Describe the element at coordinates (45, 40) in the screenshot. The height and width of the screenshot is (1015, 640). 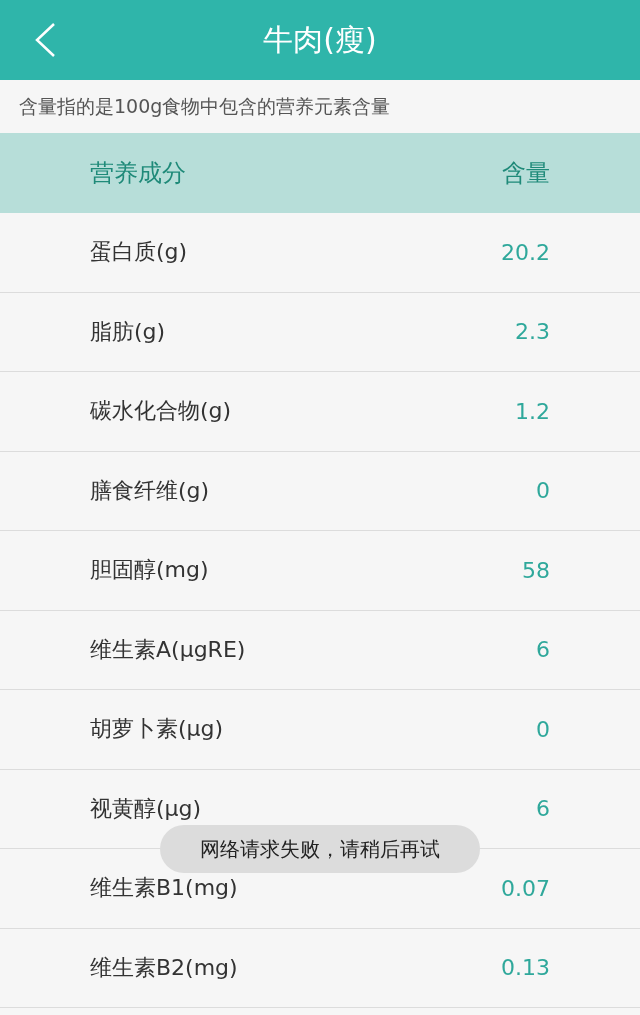
I see `back-icon` at that location.